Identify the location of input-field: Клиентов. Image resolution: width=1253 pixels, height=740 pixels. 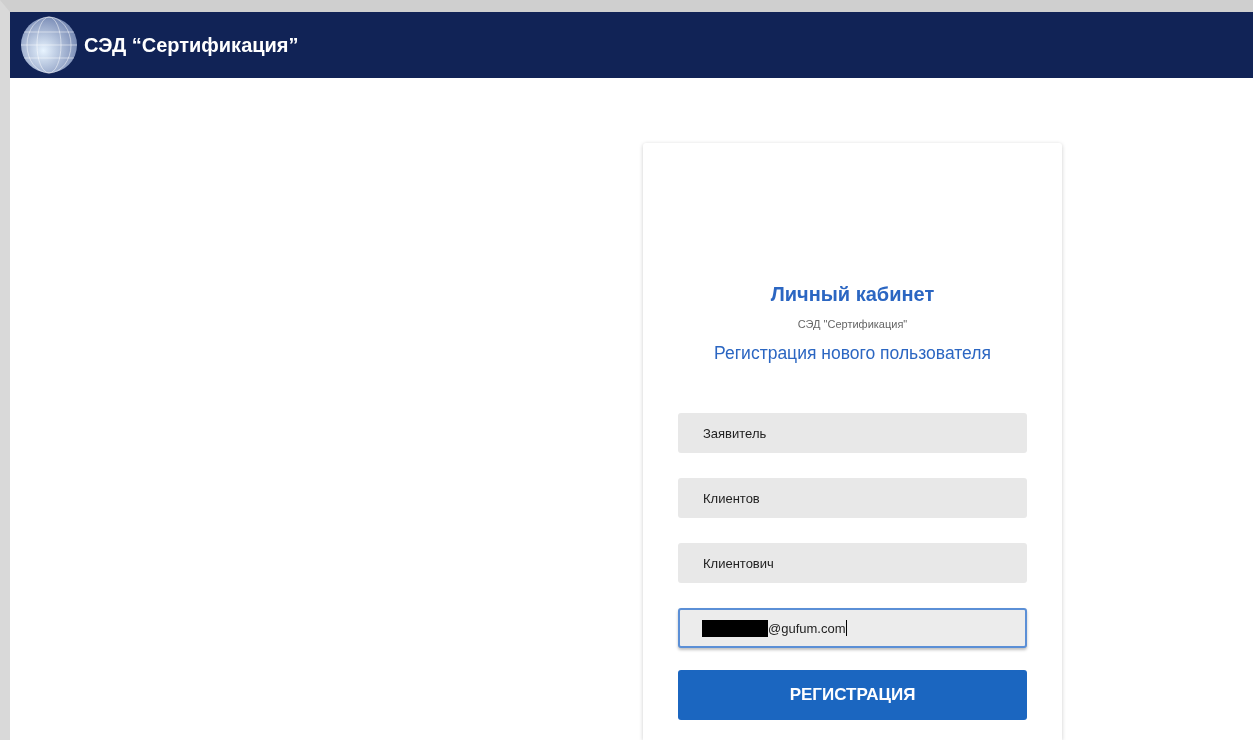
(852, 498).